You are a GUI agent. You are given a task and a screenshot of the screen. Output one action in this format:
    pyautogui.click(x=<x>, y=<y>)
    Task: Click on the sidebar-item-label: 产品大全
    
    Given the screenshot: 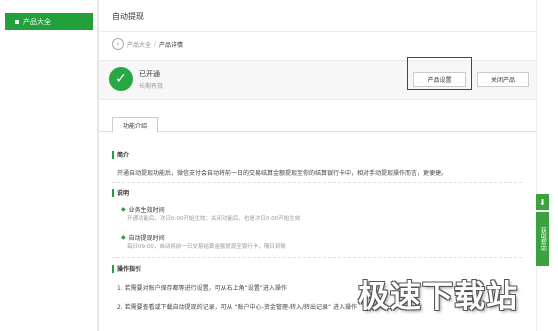 What is the action you would take?
    pyautogui.click(x=37, y=21)
    